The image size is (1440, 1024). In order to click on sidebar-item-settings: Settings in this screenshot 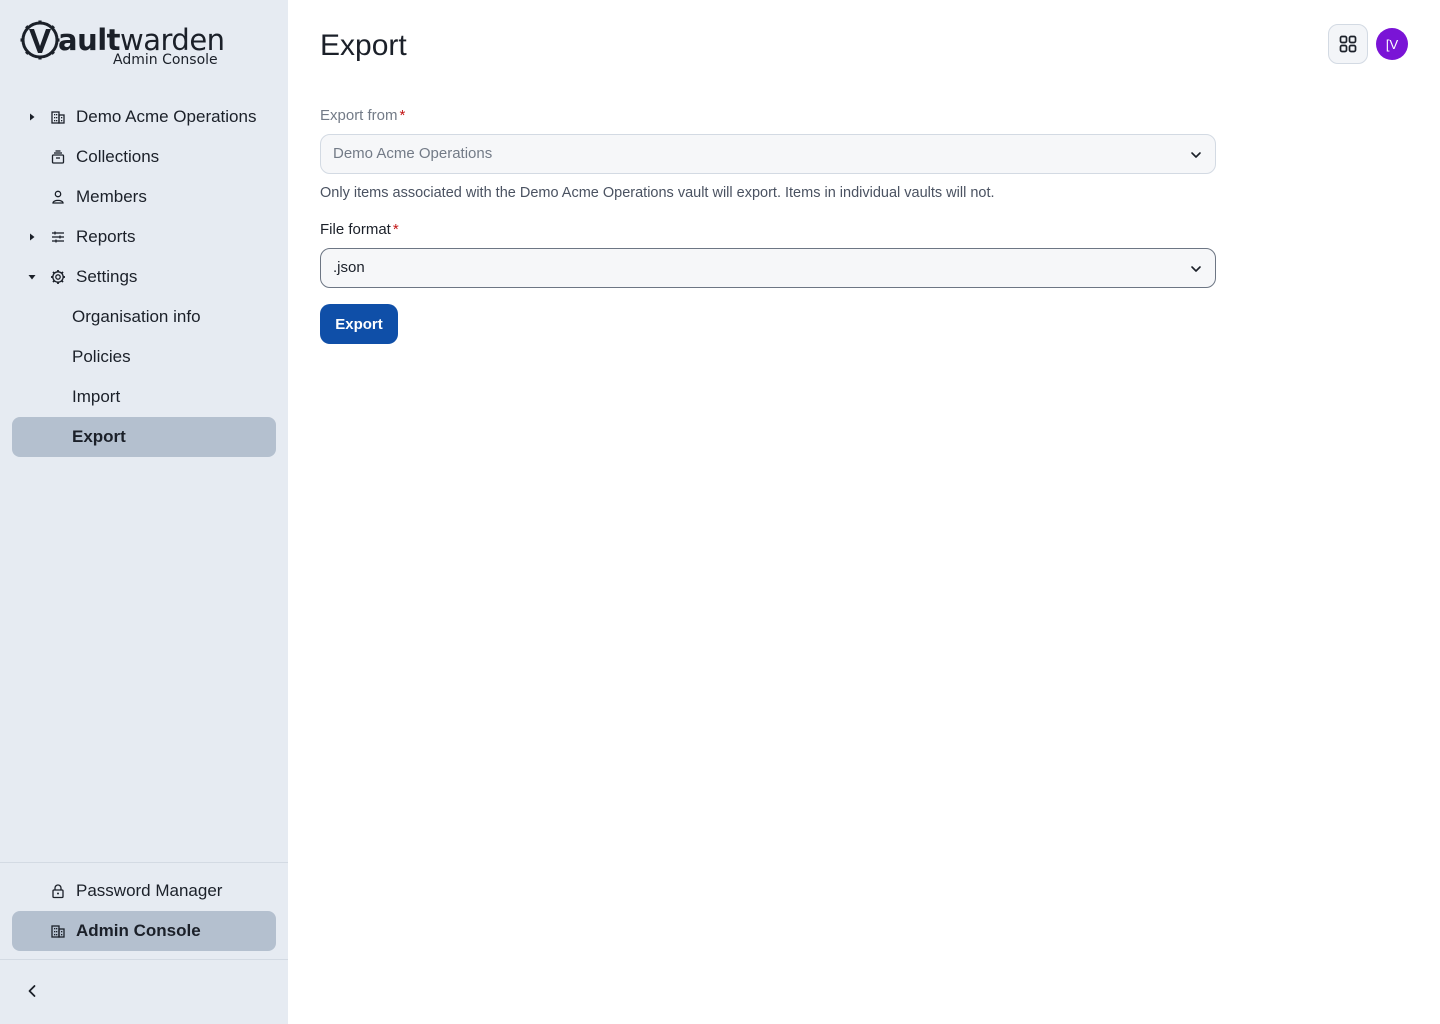, I will do `click(144, 277)`.